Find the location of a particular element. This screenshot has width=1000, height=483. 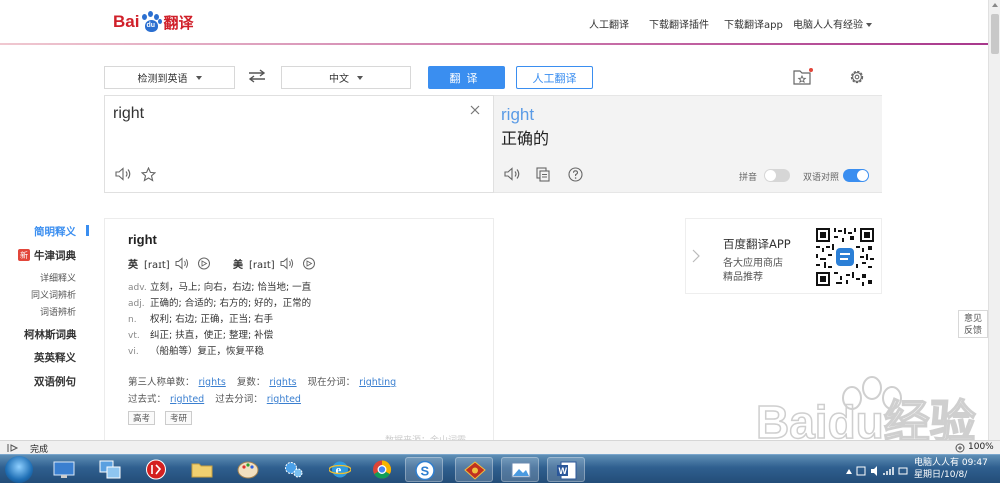

logo-fanyi-text: 翻译 is located at coordinates (178, 22).